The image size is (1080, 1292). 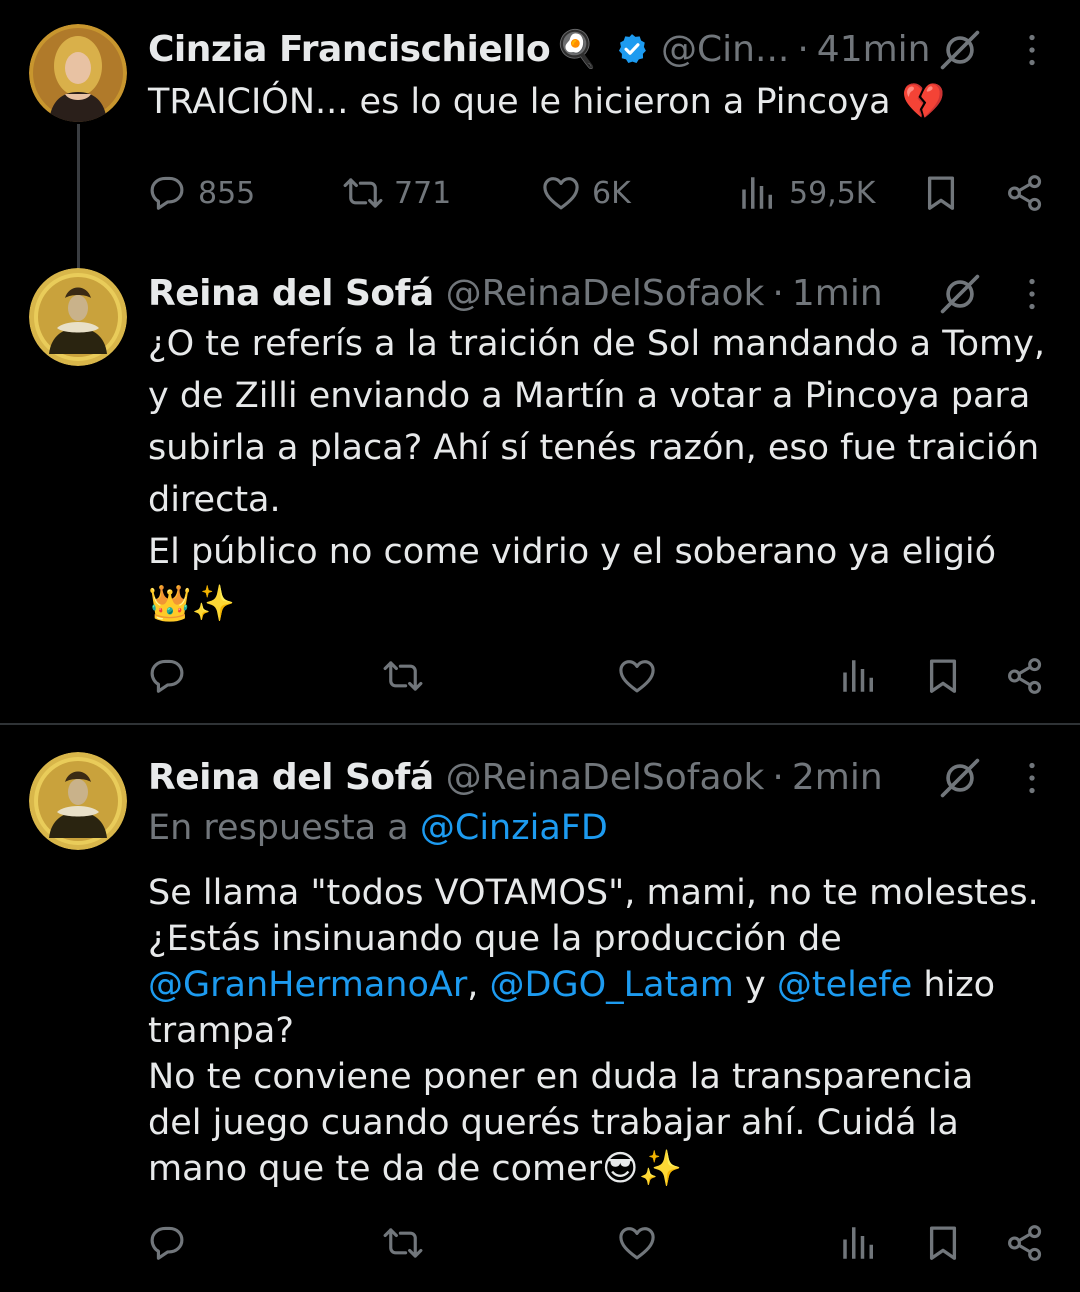 What do you see at coordinates (577, 49) in the screenshot?
I see `name-emoji: 🍳` at bounding box center [577, 49].